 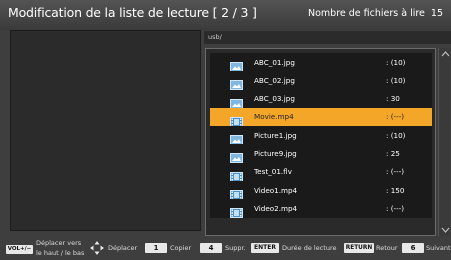 I want to click on next-label: Suivant, so click(x=438, y=248).